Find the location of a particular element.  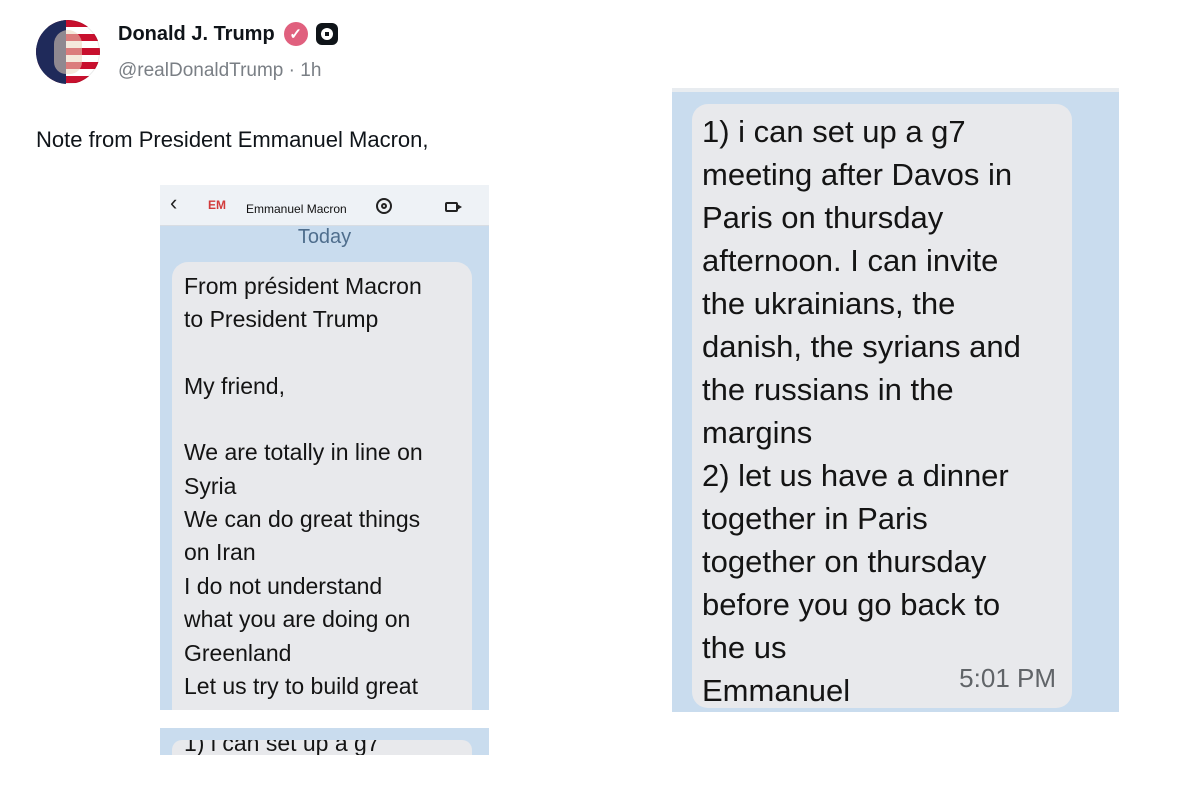

truth-social-app-icon is located at coordinates (326, 34).